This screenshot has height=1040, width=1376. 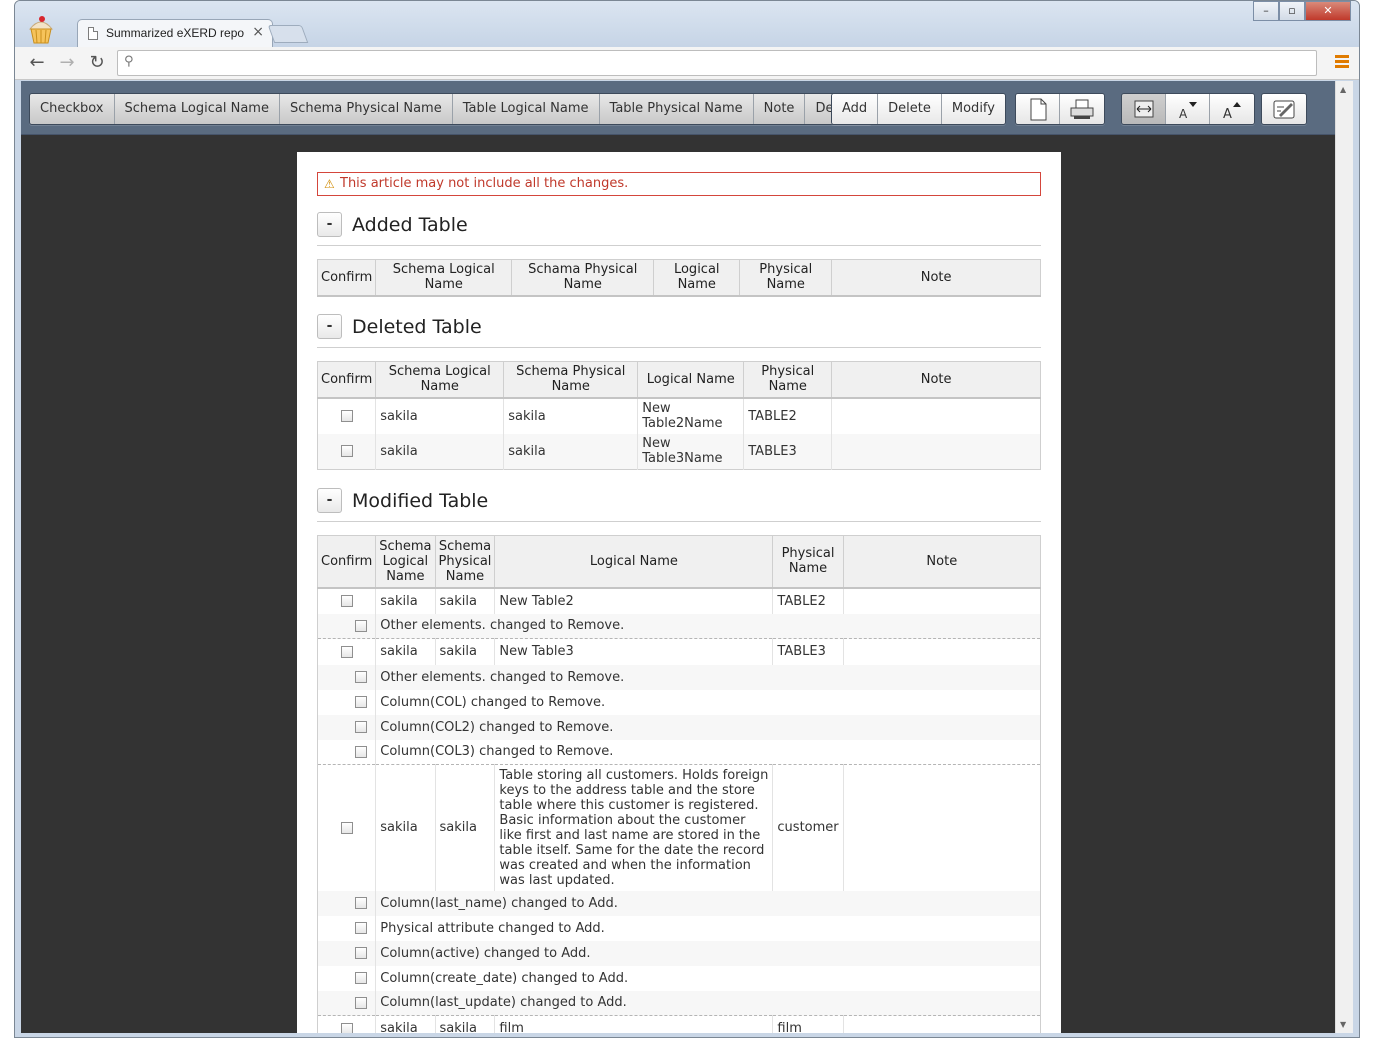 I want to click on logical-name-cell: New Table3, so click(x=634, y=651).